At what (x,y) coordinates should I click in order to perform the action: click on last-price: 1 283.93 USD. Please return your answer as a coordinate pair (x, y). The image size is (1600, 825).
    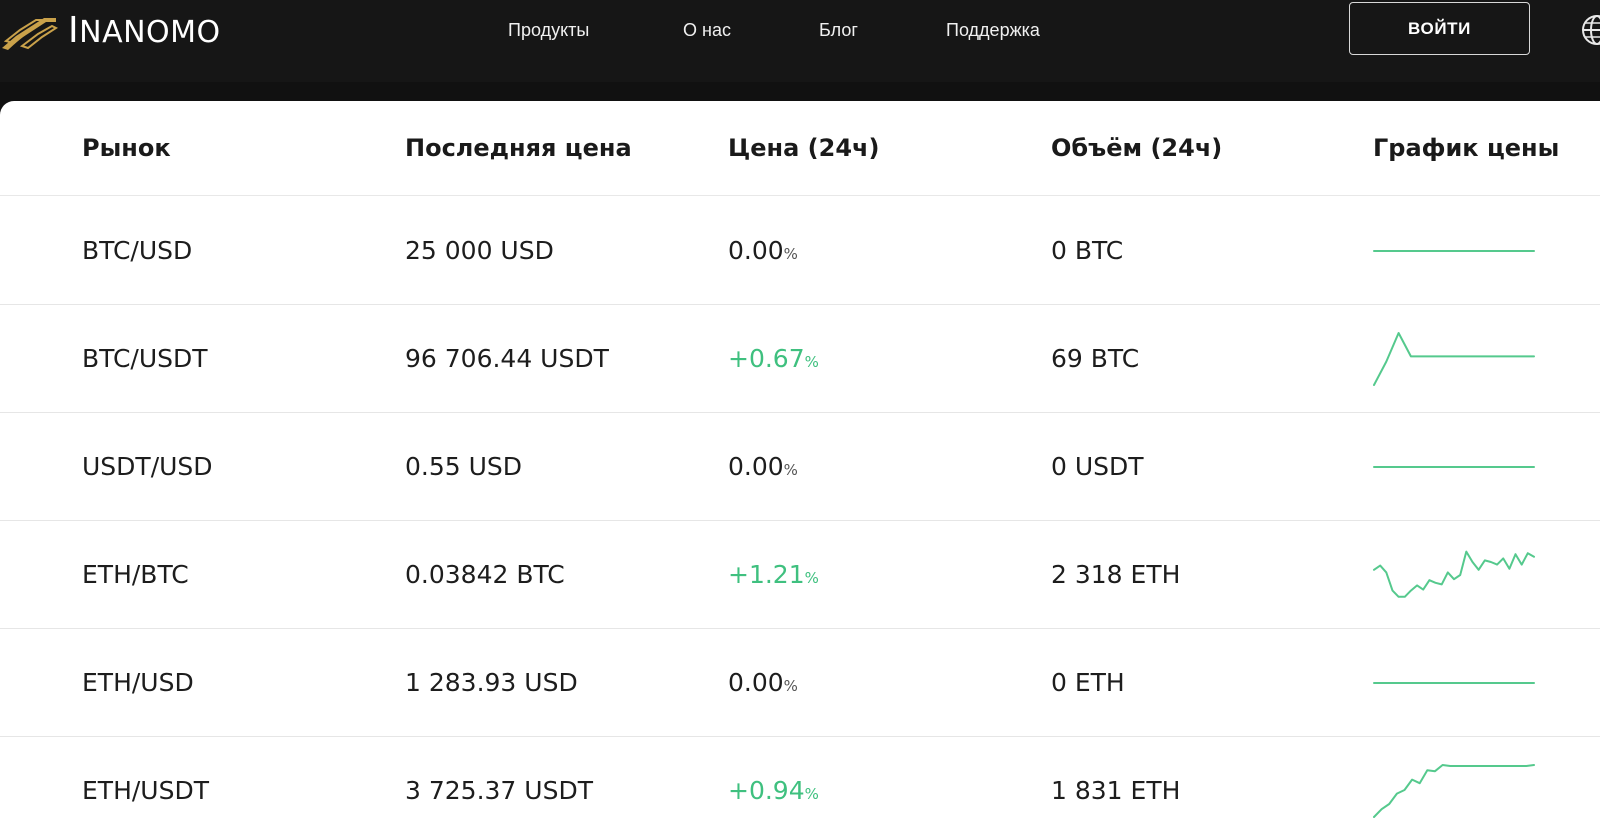
    Looking at the image, I should click on (491, 682).